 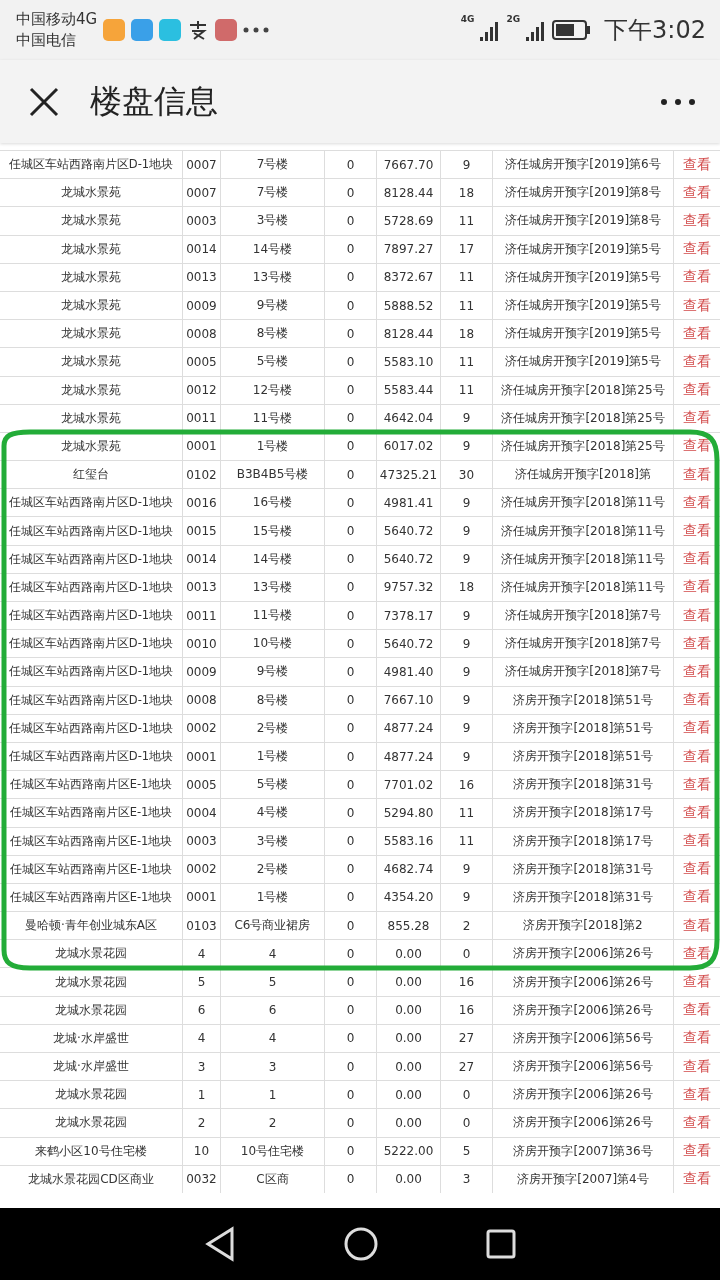 What do you see at coordinates (583, 841) in the screenshot?
I see `table-cell: 济房开预字[2018]第17号` at bounding box center [583, 841].